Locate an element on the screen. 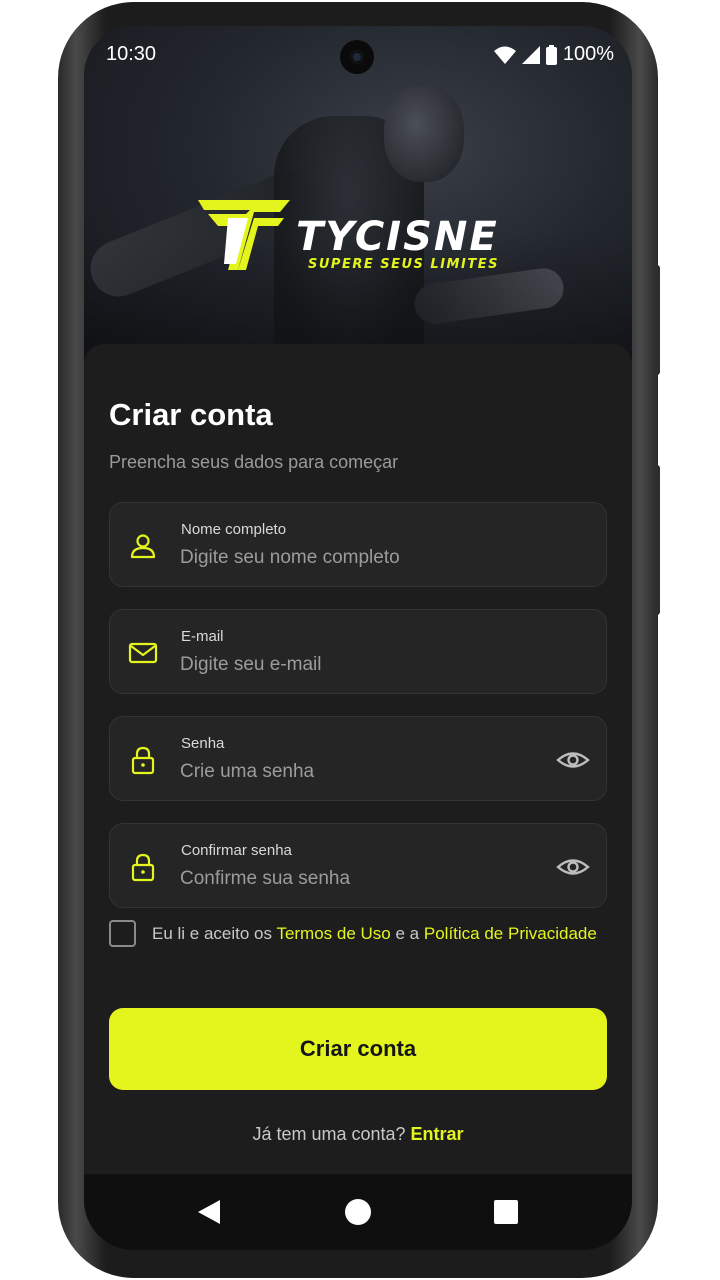 The height and width of the screenshot is (1280, 720). user-icon is located at coordinates (143, 546).